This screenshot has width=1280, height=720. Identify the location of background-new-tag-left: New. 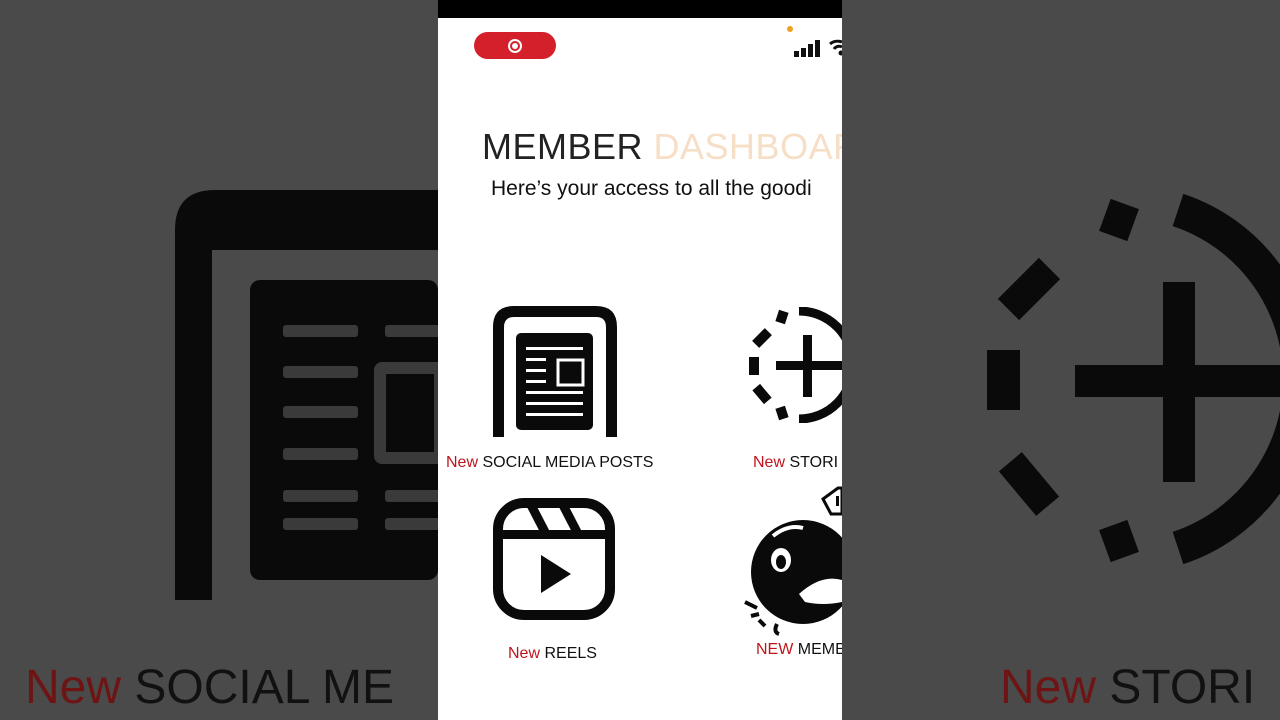
(73, 687).